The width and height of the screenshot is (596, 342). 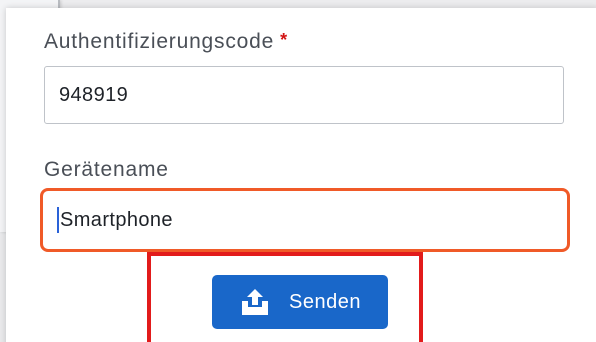 I want to click on auth-code-label: Authentifizierungscode *, so click(x=166, y=42).